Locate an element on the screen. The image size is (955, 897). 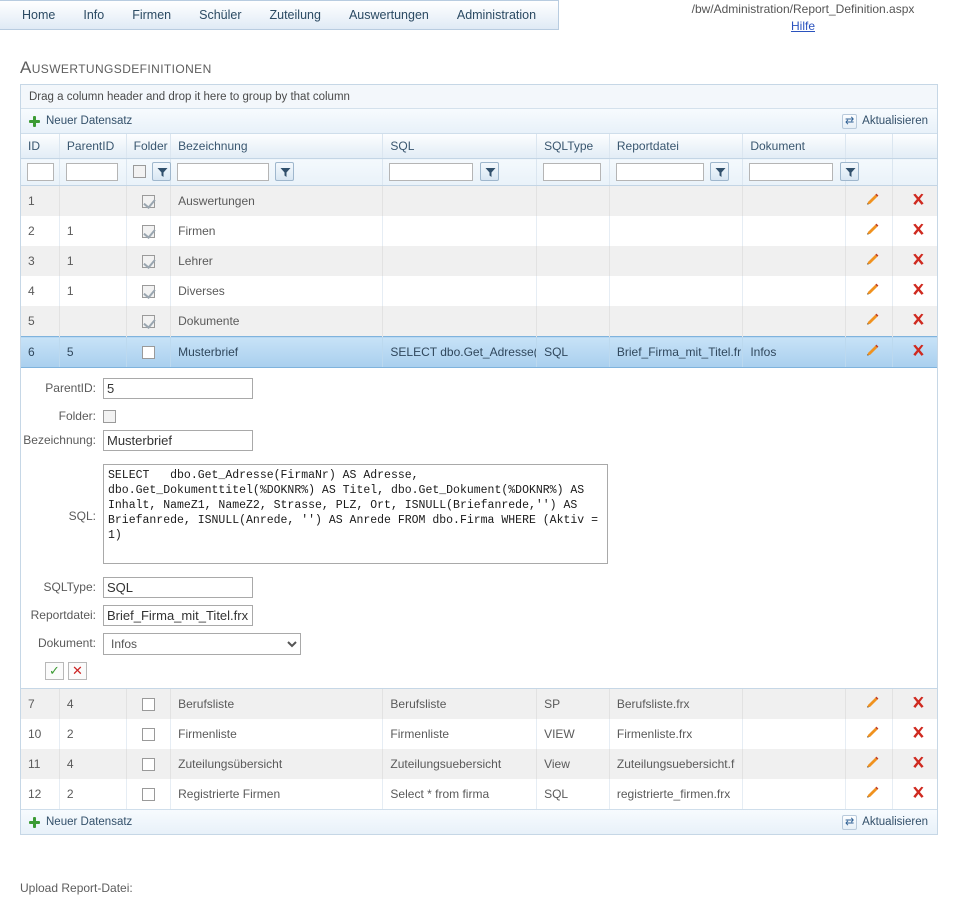
column-header-bezeichnung: Bezeichnung is located at coordinates (277, 146).